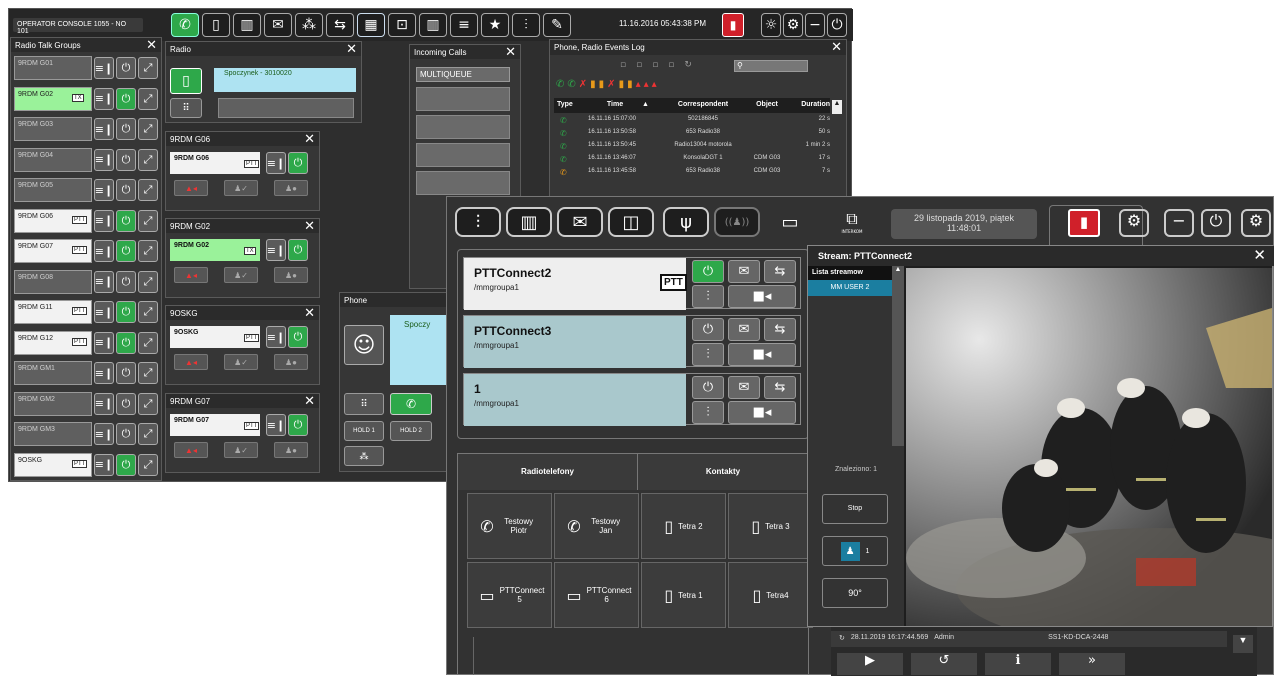 This screenshot has height=676, width=1277. Describe the element at coordinates (364, 431) in the screenshot. I see `hold1-button: HOLD 1` at that location.